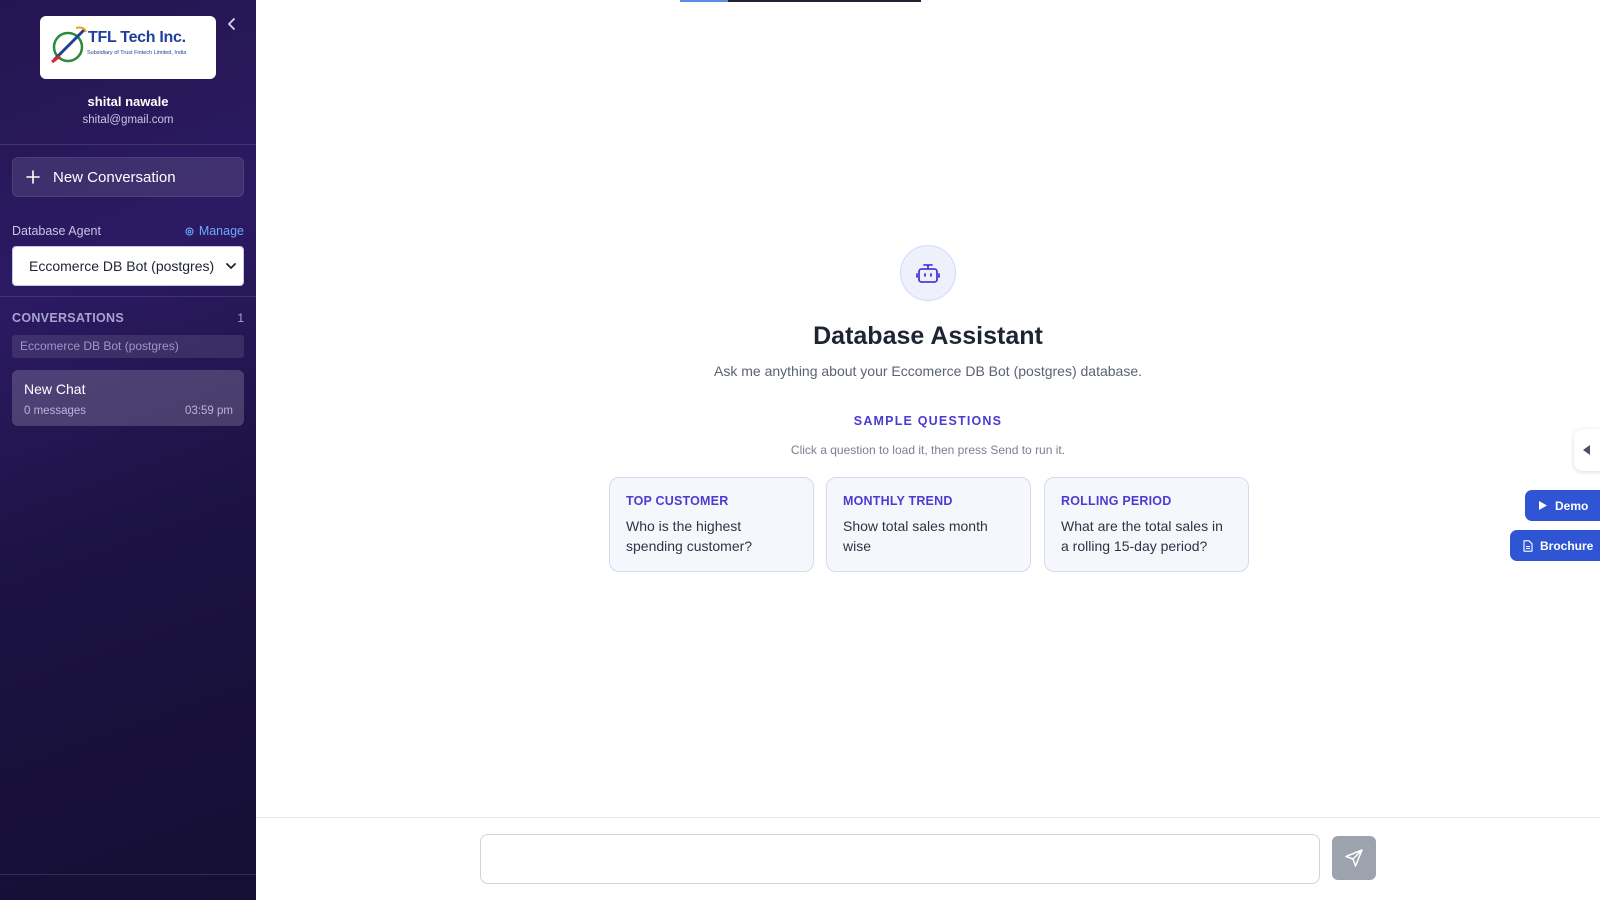 The height and width of the screenshot is (900, 1600). Describe the element at coordinates (221, 231) in the screenshot. I see `manage-label: Manage` at that location.